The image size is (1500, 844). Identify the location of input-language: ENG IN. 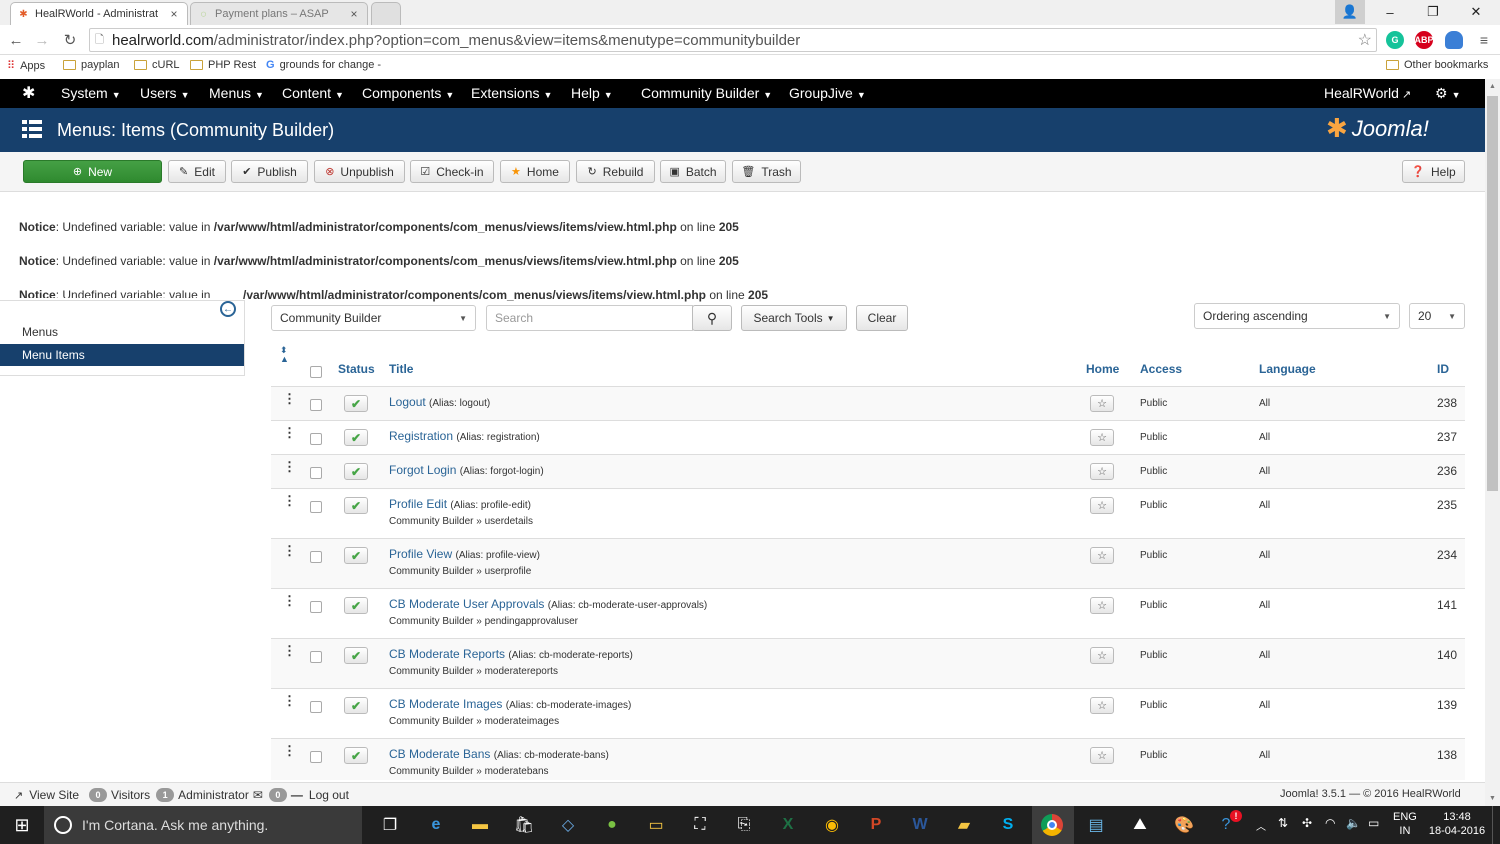
(1405, 824).